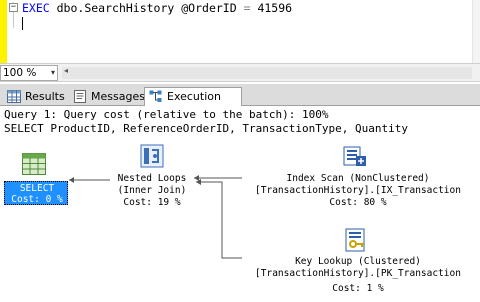 The width and height of the screenshot is (480, 302). What do you see at coordinates (14, 96) in the screenshot?
I see `grid-icon` at bounding box center [14, 96].